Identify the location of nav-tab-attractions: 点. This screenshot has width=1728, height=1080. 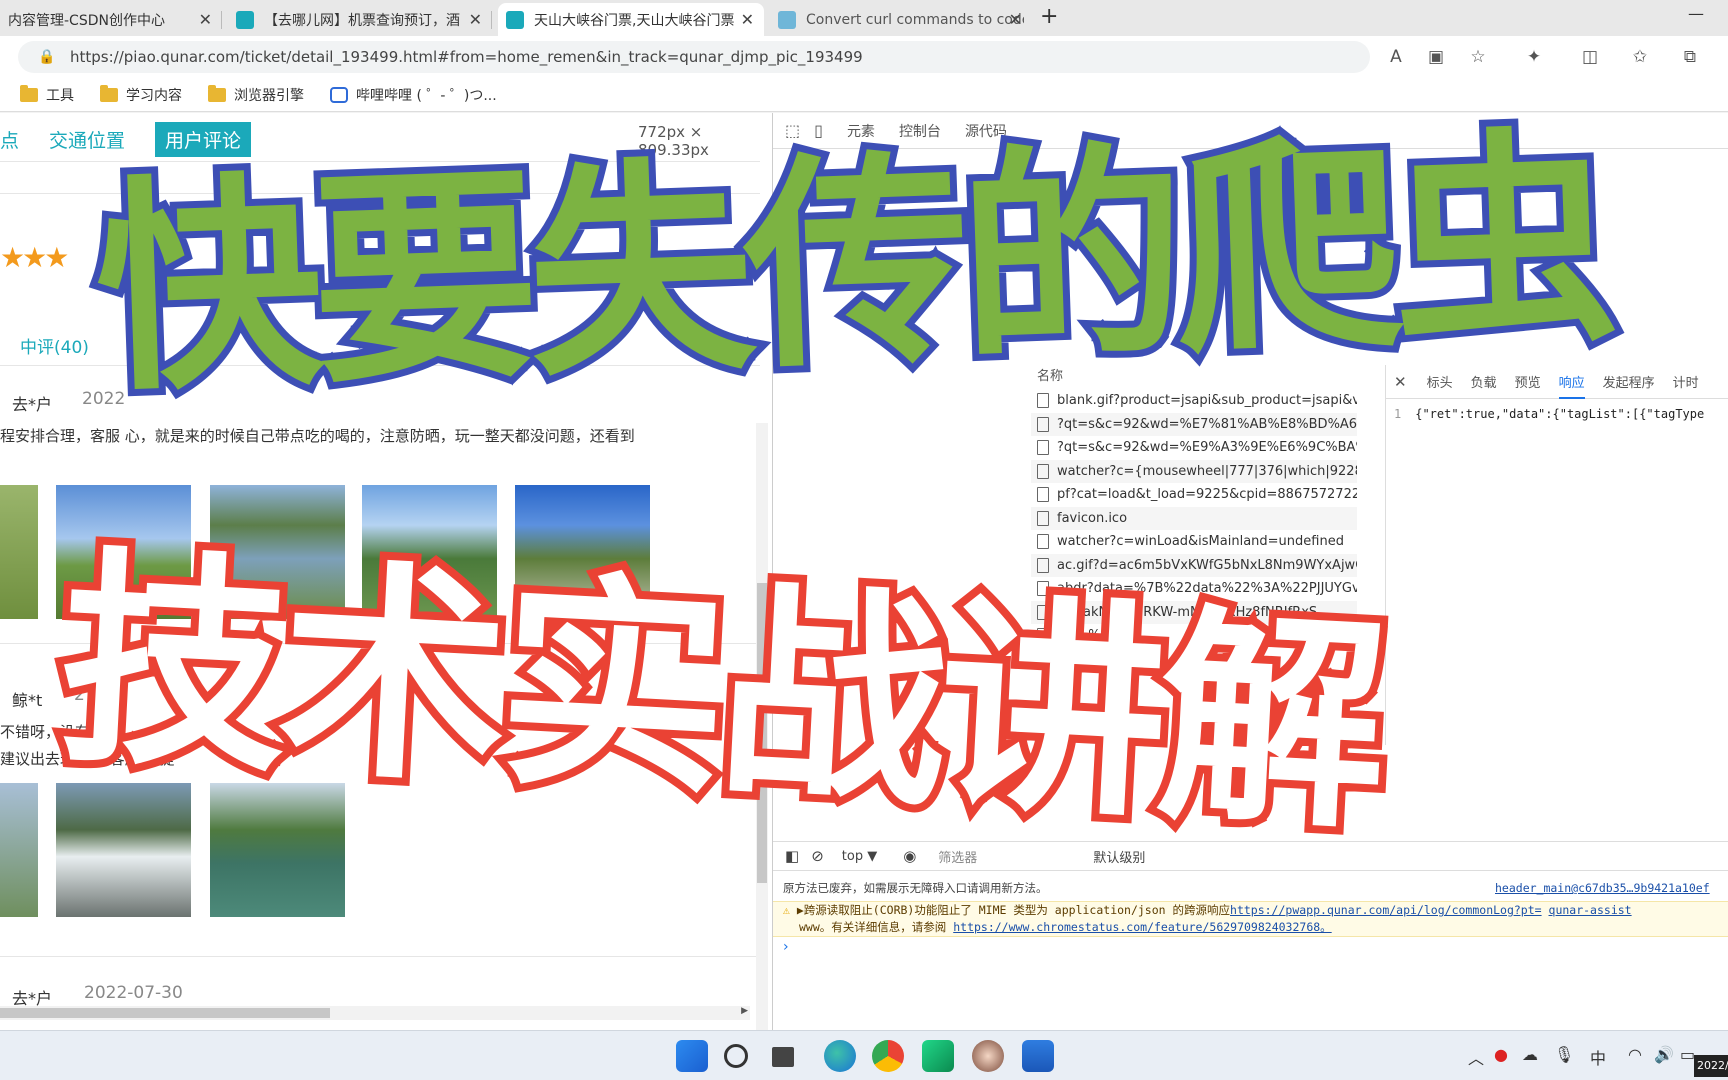
(9, 139).